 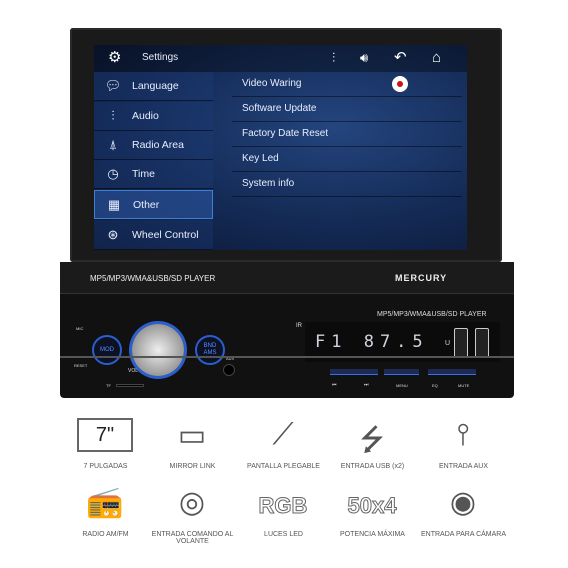 I want to click on bnd-ams-button: BND AMS, so click(x=210, y=350).